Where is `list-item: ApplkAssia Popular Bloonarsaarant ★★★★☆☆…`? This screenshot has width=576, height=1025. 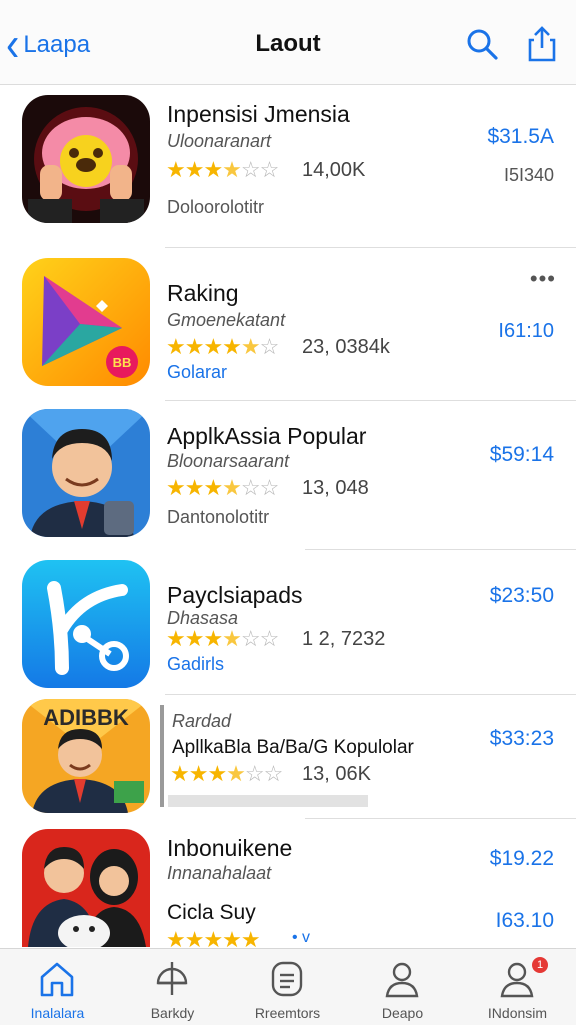
list-item: ApplkAssia Popular Bloonarsaarant ★★★★☆☆… is located at coordinates (288, 476).